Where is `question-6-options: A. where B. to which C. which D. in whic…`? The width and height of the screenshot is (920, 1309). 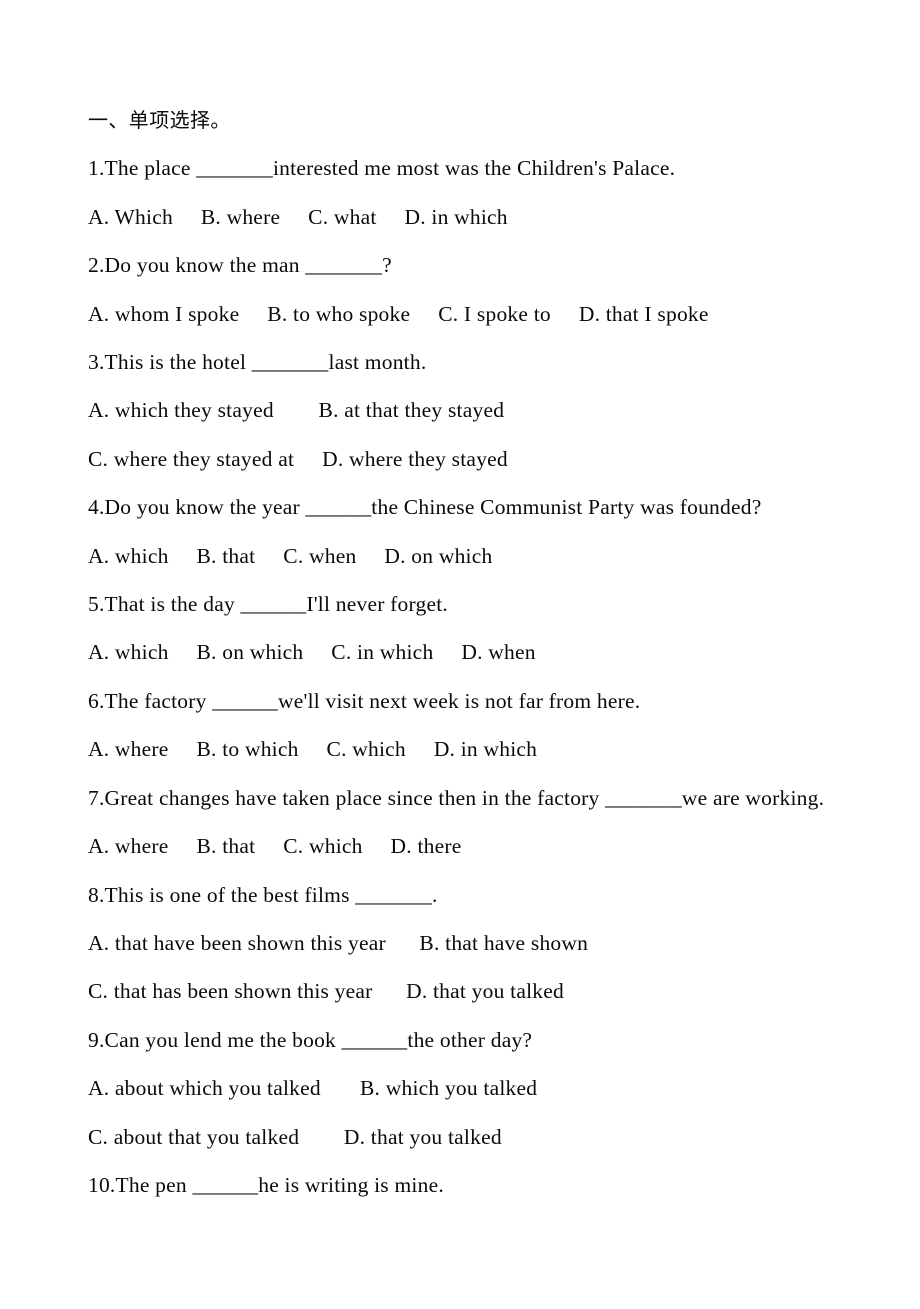
question-6-options: A. where B. to which C. which D. in whic… is located at coordinates (313, 749).